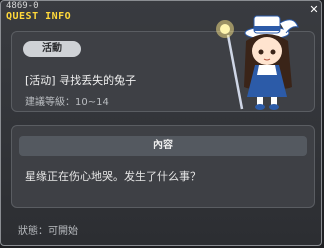  What do you see at coordinates (113, 176) in the screenshot?
I see `content-text: 星缘正在伤心地哭。发生了什么事？` at bounding box center [113, 176].